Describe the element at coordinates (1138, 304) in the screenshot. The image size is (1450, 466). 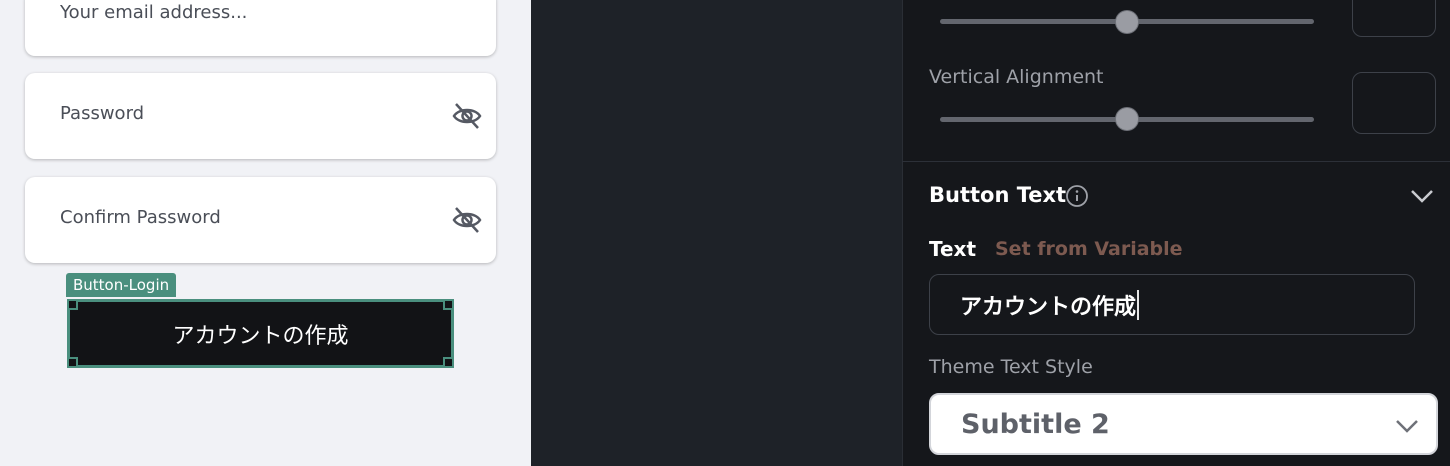
I see `text-caret` at that location.